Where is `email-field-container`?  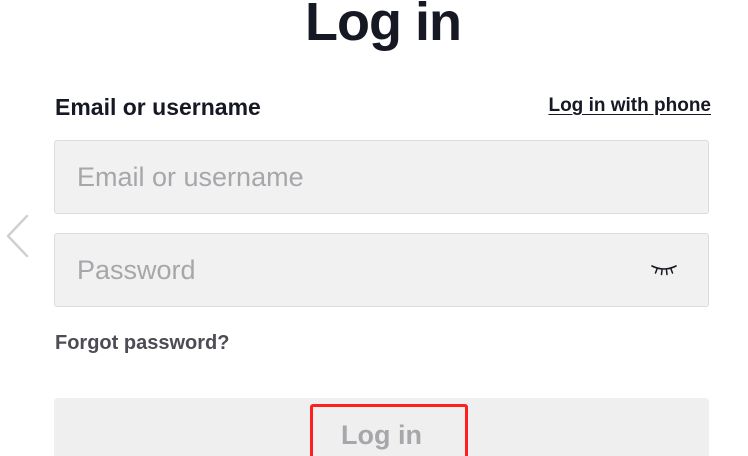 email-field-container is located at coordinates (381, 177).